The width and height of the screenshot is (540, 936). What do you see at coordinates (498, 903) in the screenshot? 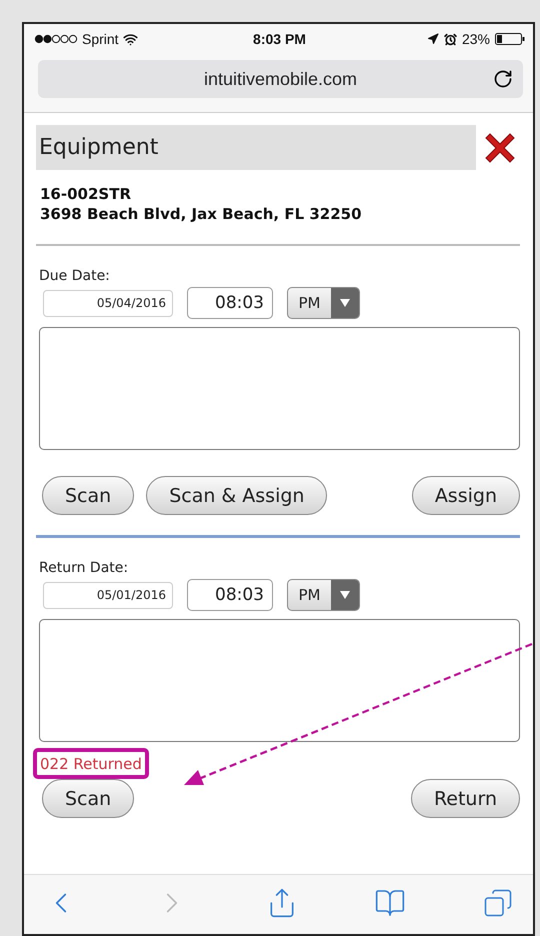
I see `tabs-icon` at bounding box center [498, 903].